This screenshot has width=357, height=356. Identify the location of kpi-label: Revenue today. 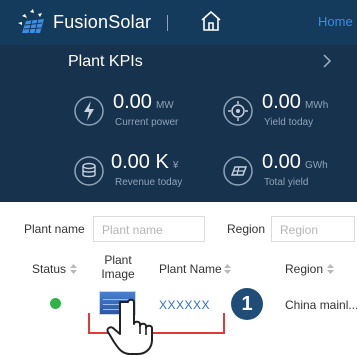
(149, 182).